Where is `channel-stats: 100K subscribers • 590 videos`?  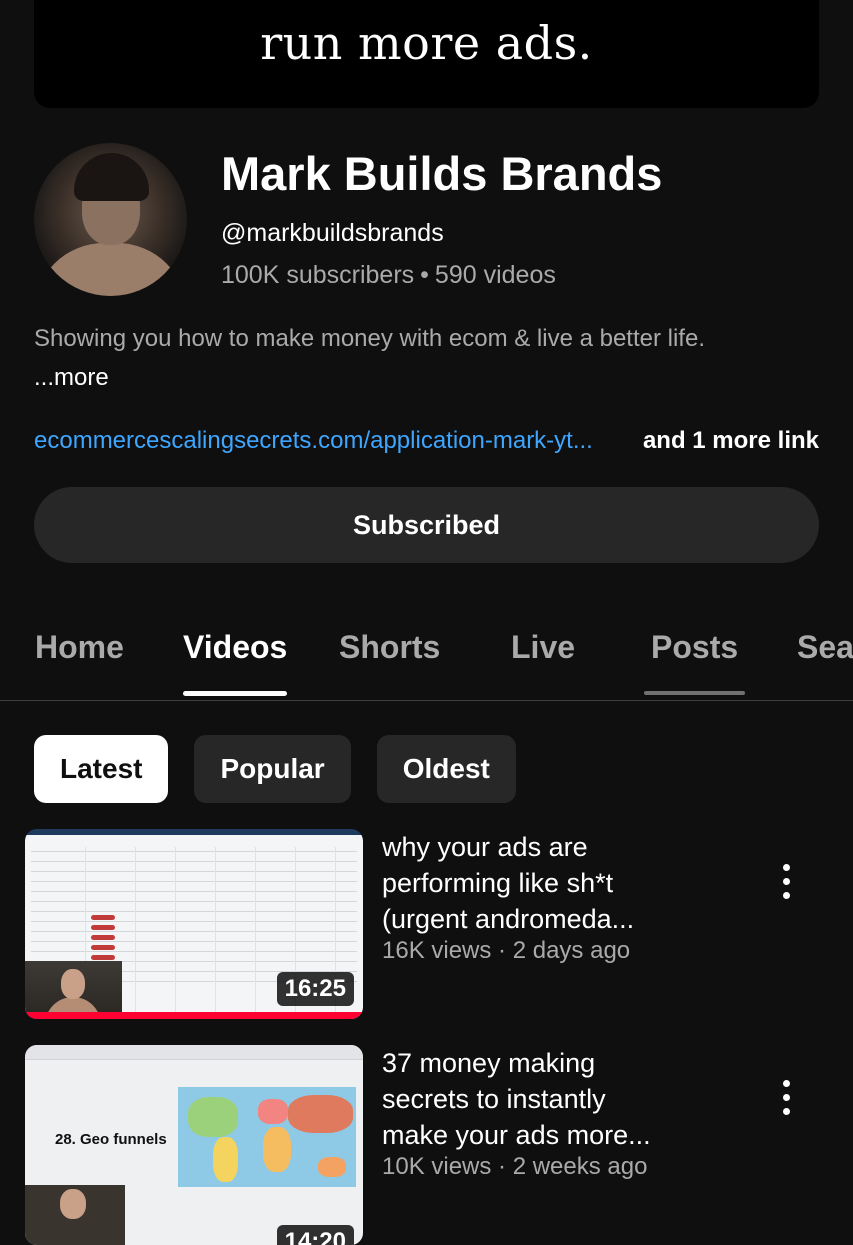
channel-stats: 100K subscribers • 590 videos is located at coordinates (388, 275).